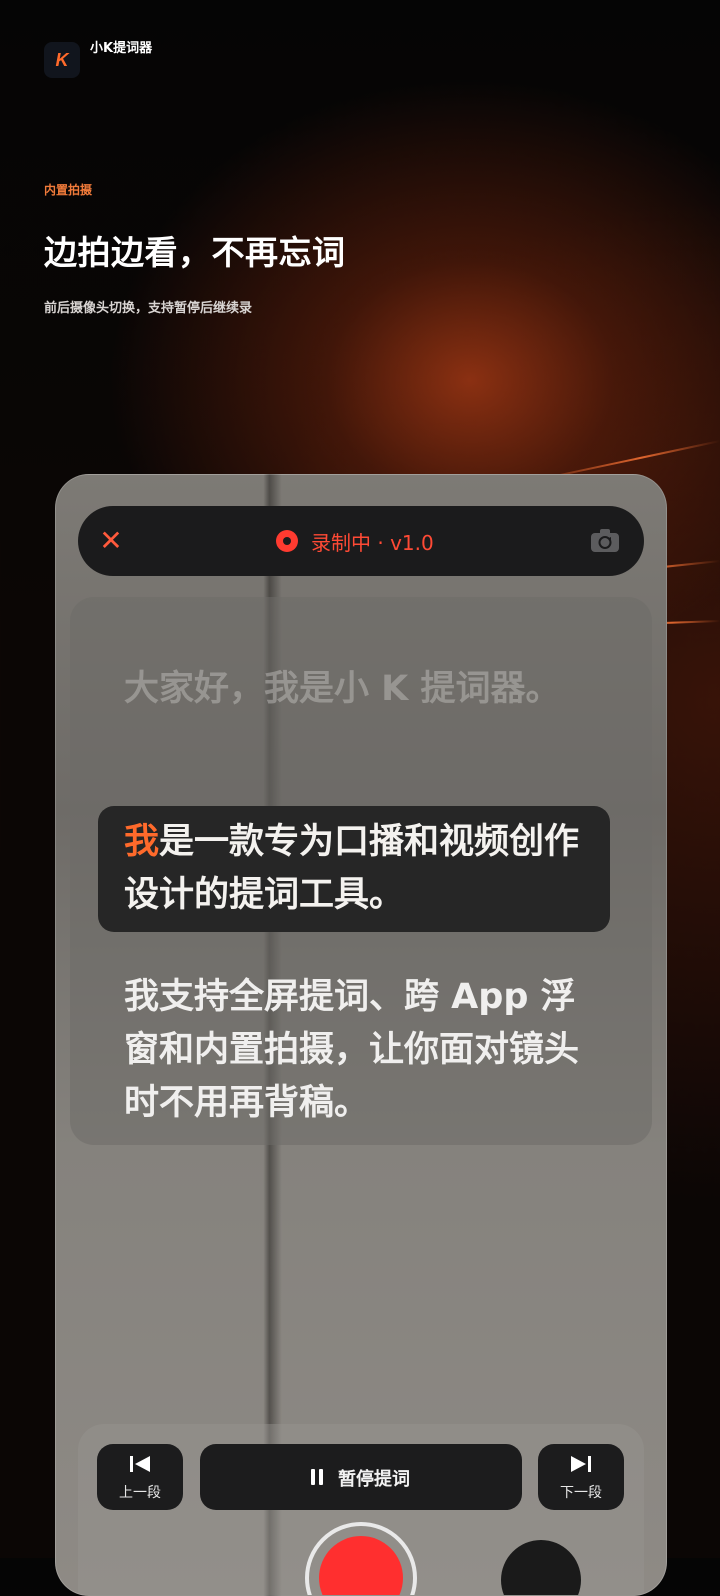 This screenshot has width=720, height=1596. I want to click on next-paragraph-label: 下一段, so click(581, 1493).